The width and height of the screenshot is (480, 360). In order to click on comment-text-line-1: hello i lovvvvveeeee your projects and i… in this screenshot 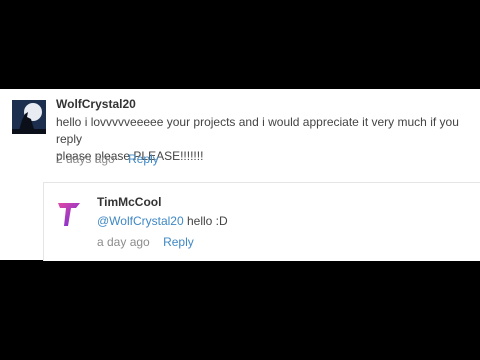, I will do `click(257, 130)`.